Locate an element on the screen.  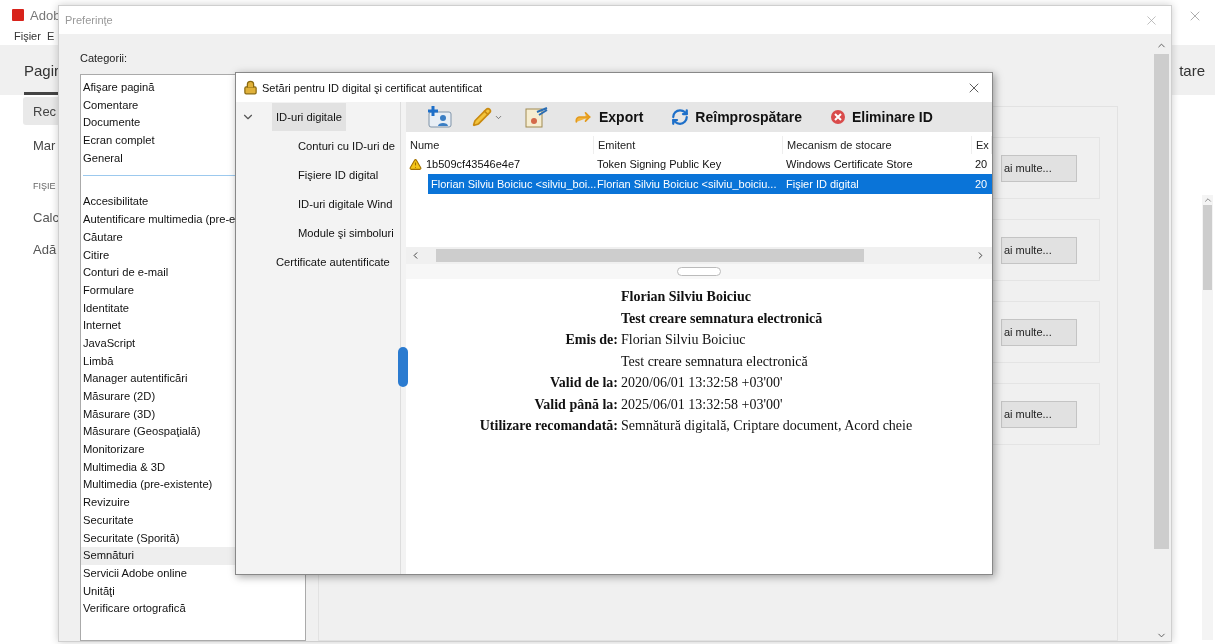
tree-item: ID-uri digitale Wind is located at coordinates (345, 203).